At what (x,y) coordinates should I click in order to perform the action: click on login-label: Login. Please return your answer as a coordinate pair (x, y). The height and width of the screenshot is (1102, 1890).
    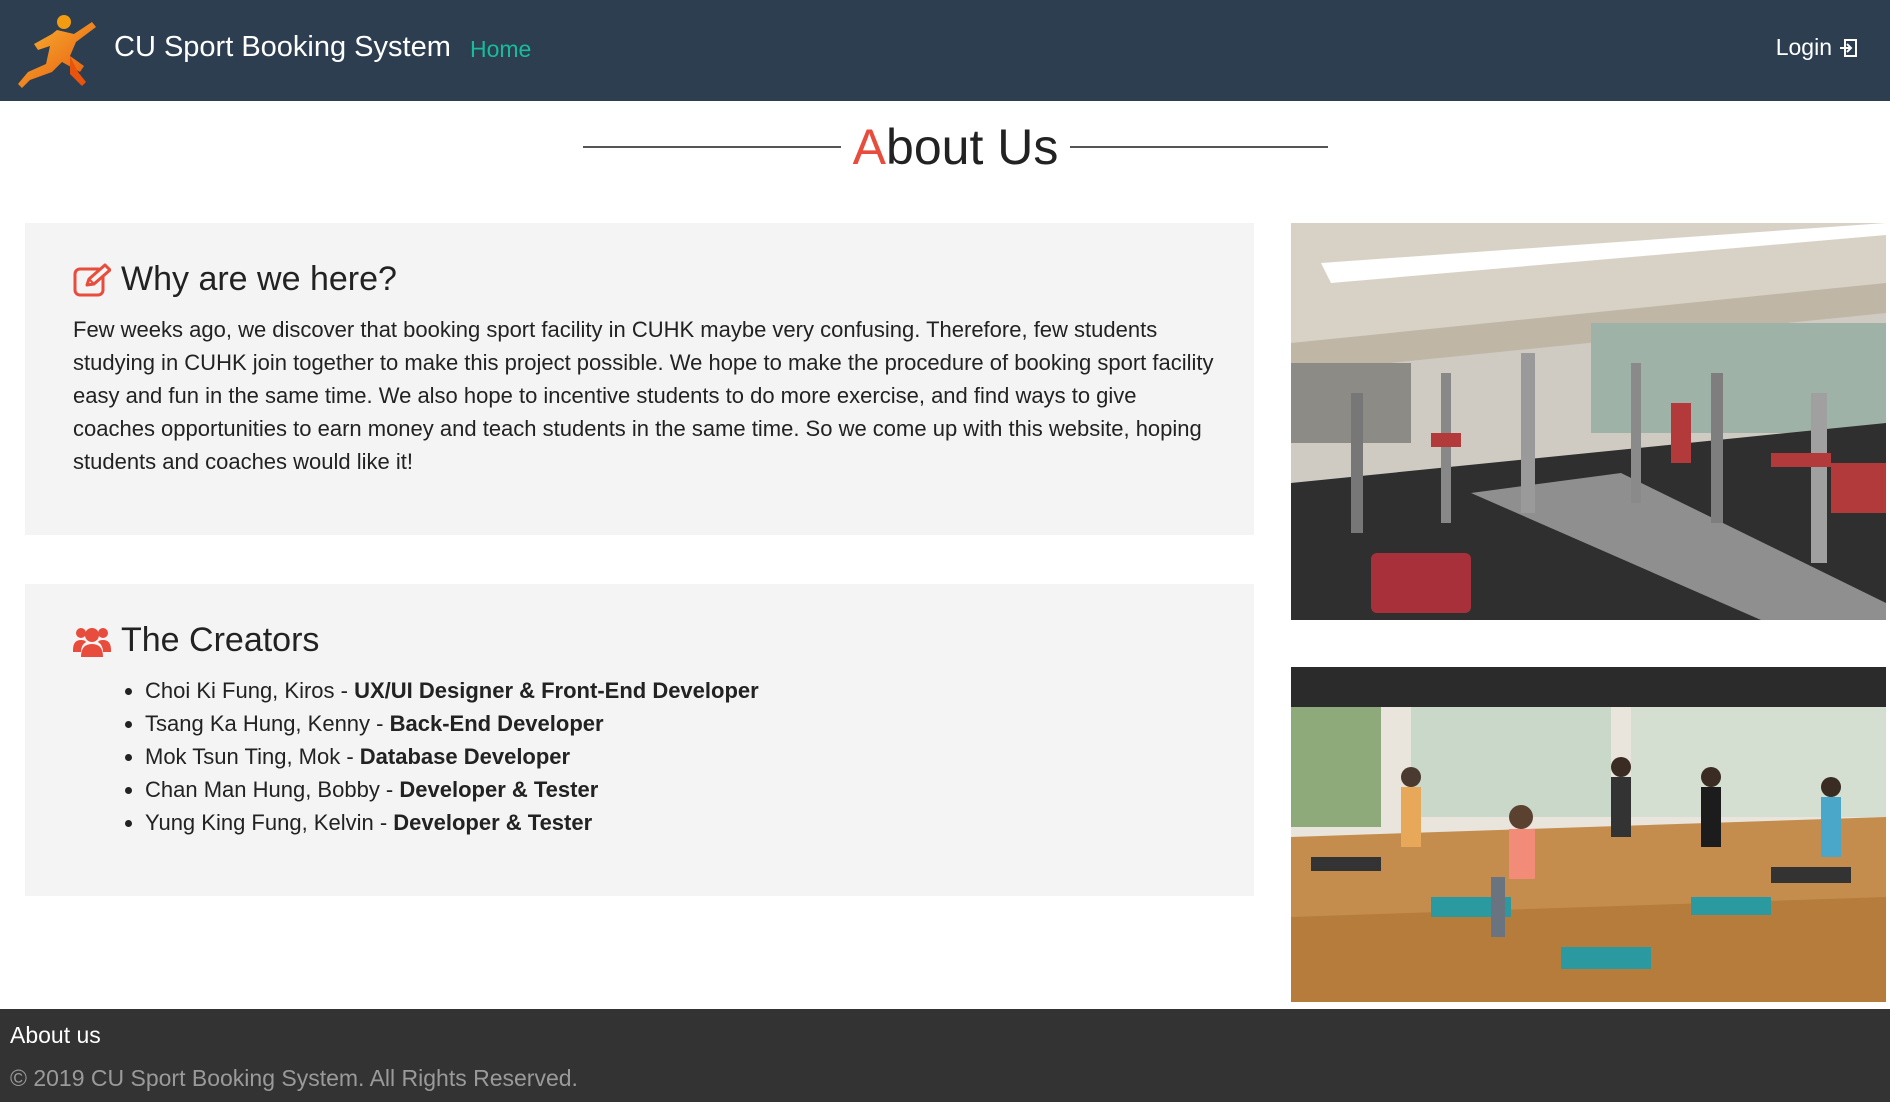
    Looking at the image, I should click on (1803, 47).